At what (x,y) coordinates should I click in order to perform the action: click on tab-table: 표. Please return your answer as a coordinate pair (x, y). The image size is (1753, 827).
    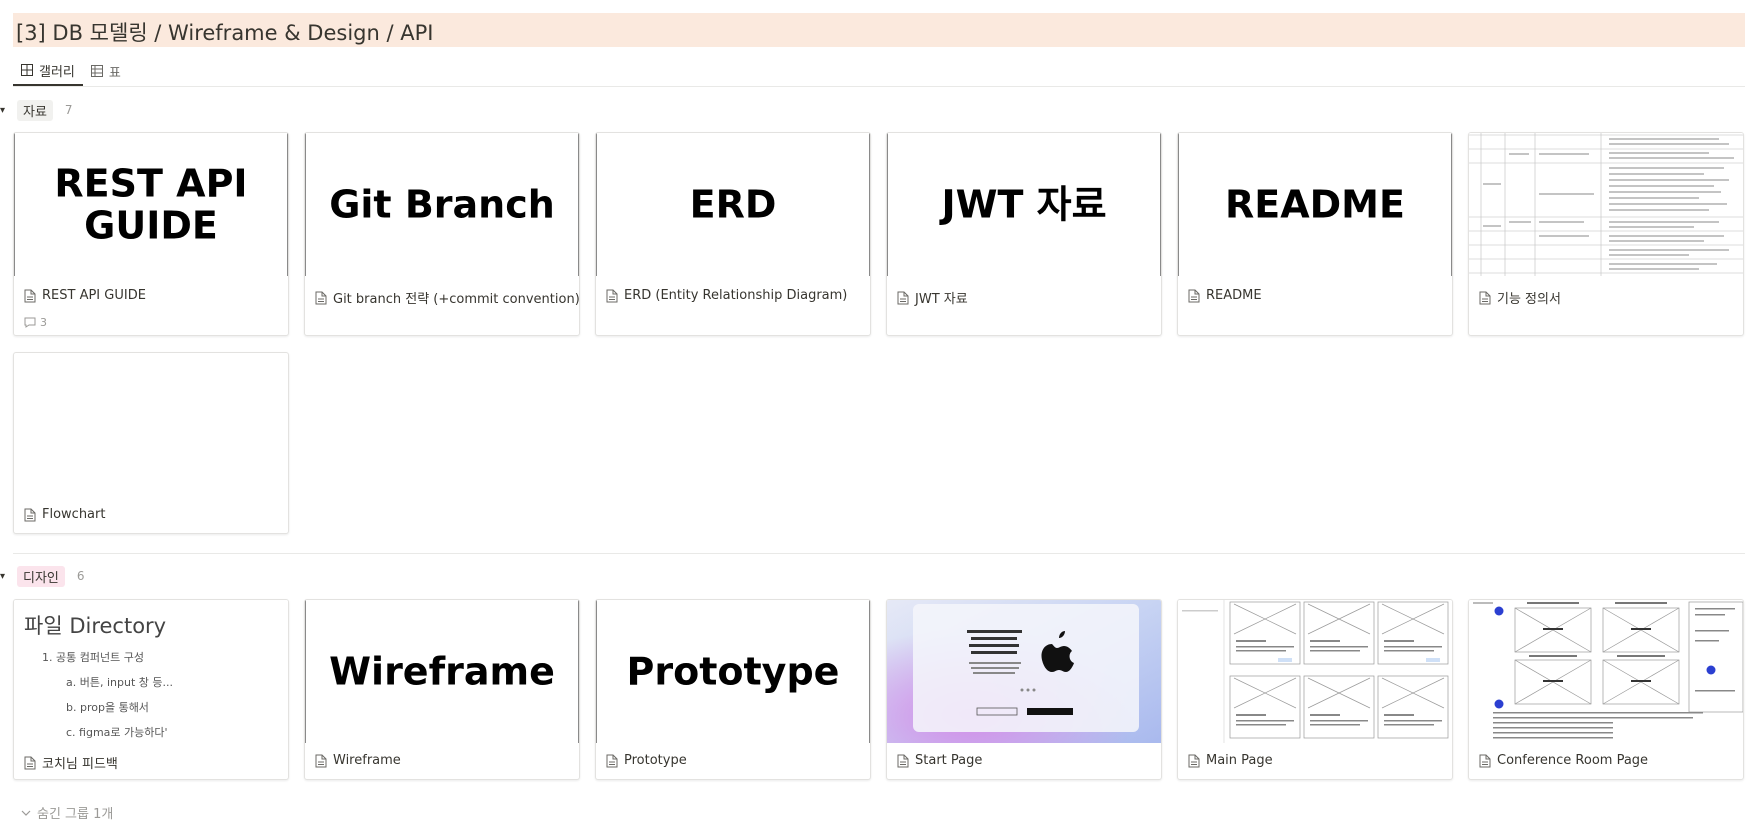
    Looking at the image, I should click on (106, 71).